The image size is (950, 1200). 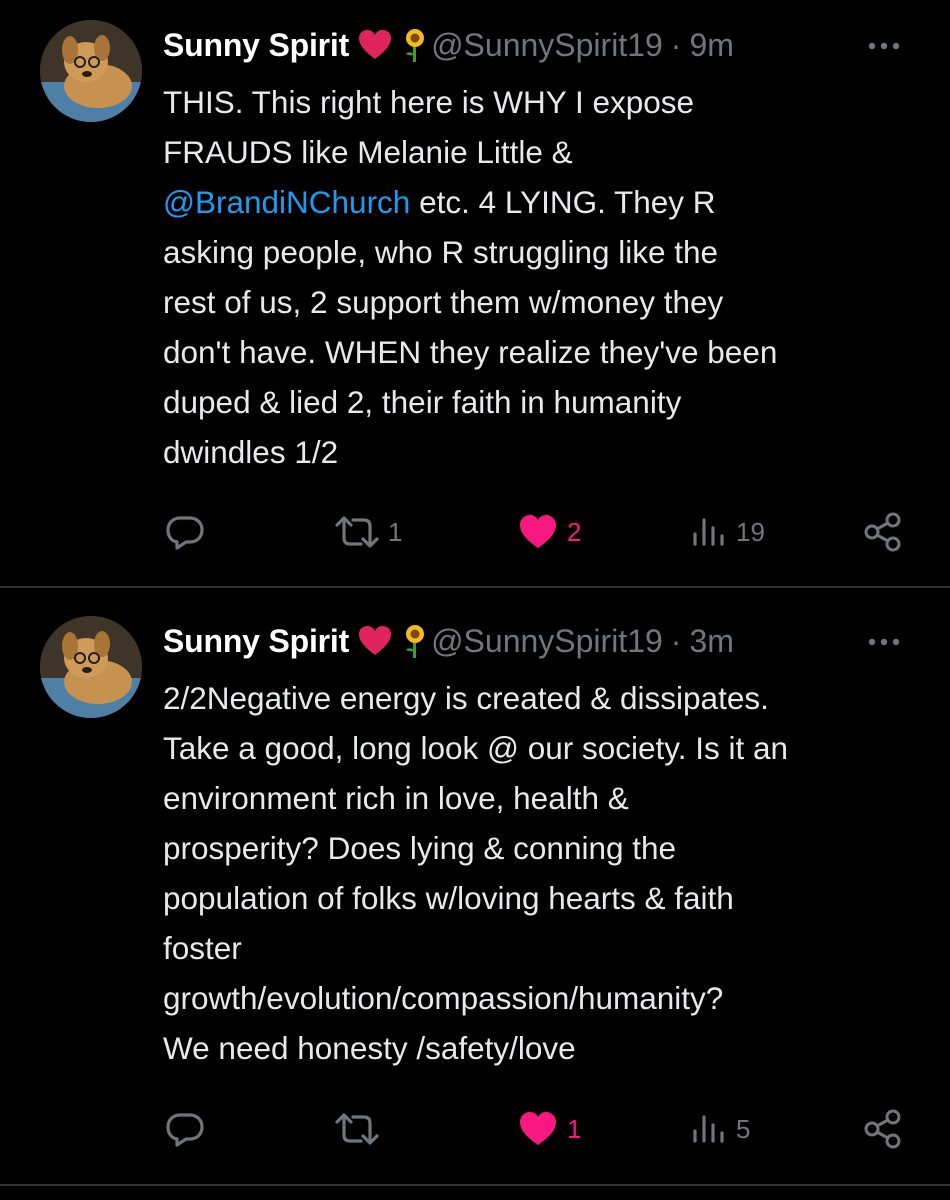 What do you see at coordinates (396, 798) in the screenshot?
I see `tweet-line: environment rich in love, health &` at bounding box center [396, 798].